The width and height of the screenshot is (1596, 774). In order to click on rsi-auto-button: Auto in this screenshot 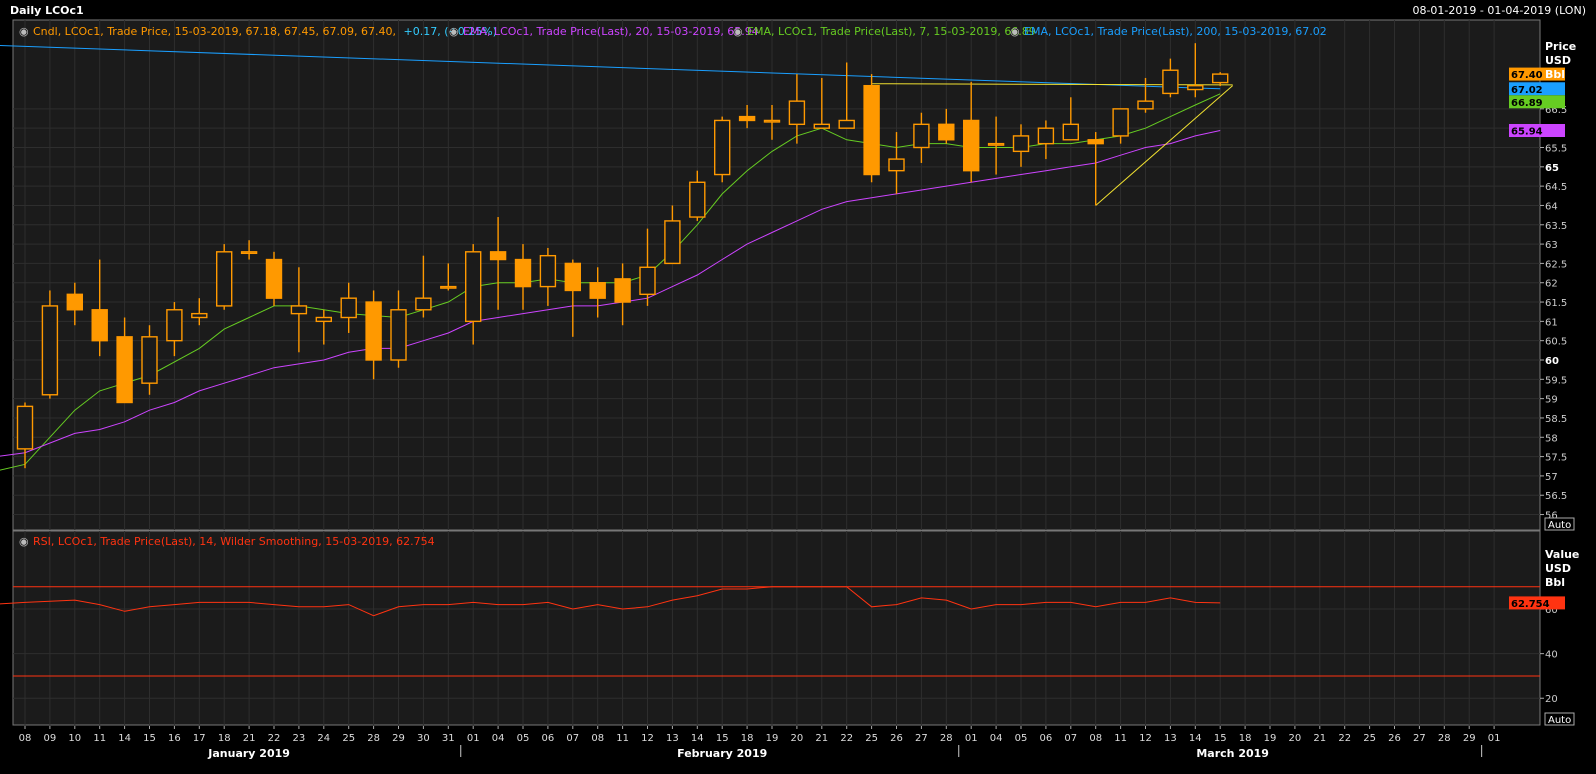, I will do `click(1559, 719)`.